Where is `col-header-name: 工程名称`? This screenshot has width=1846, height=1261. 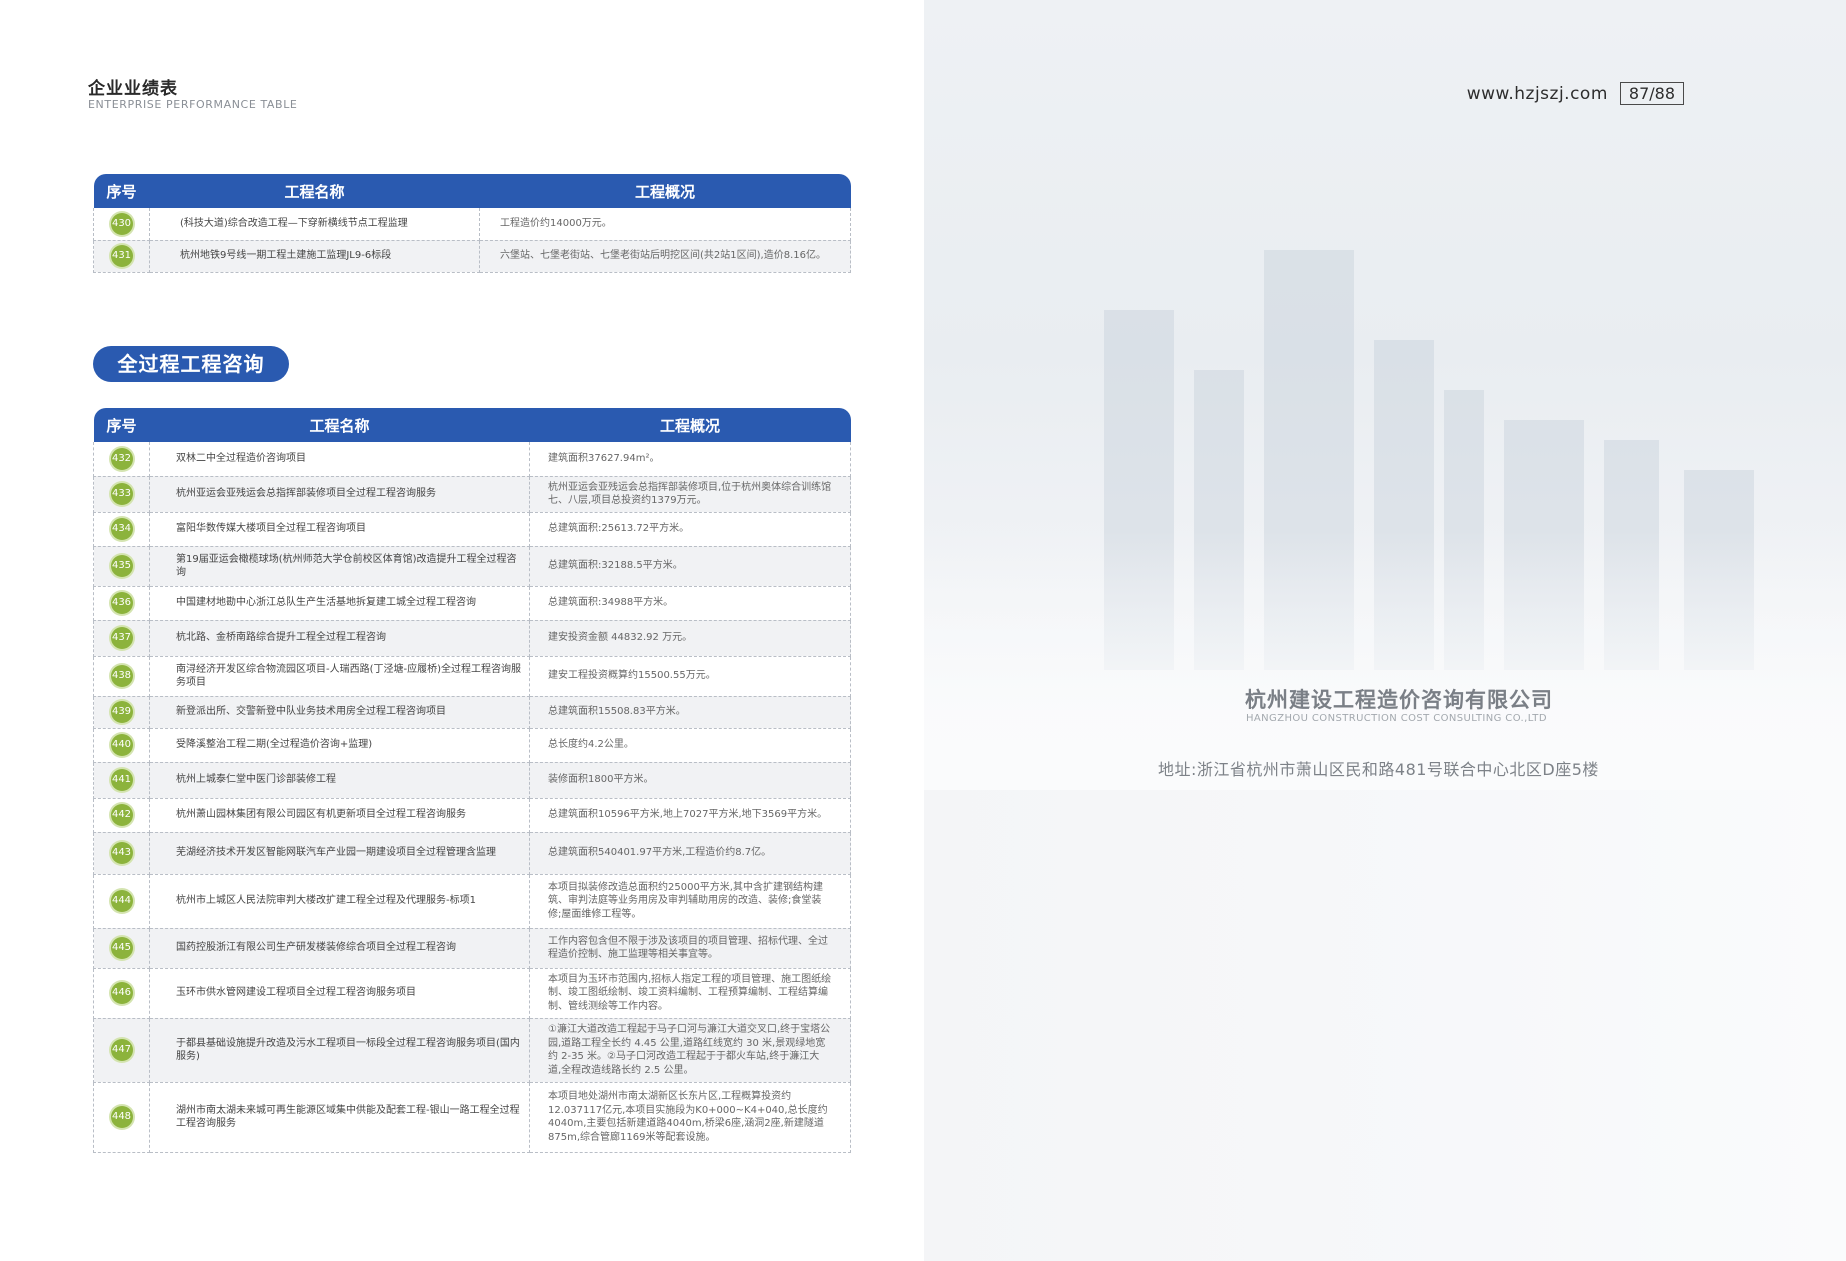
col-header-name: 工程名称 is located at coordinates (314, 191).